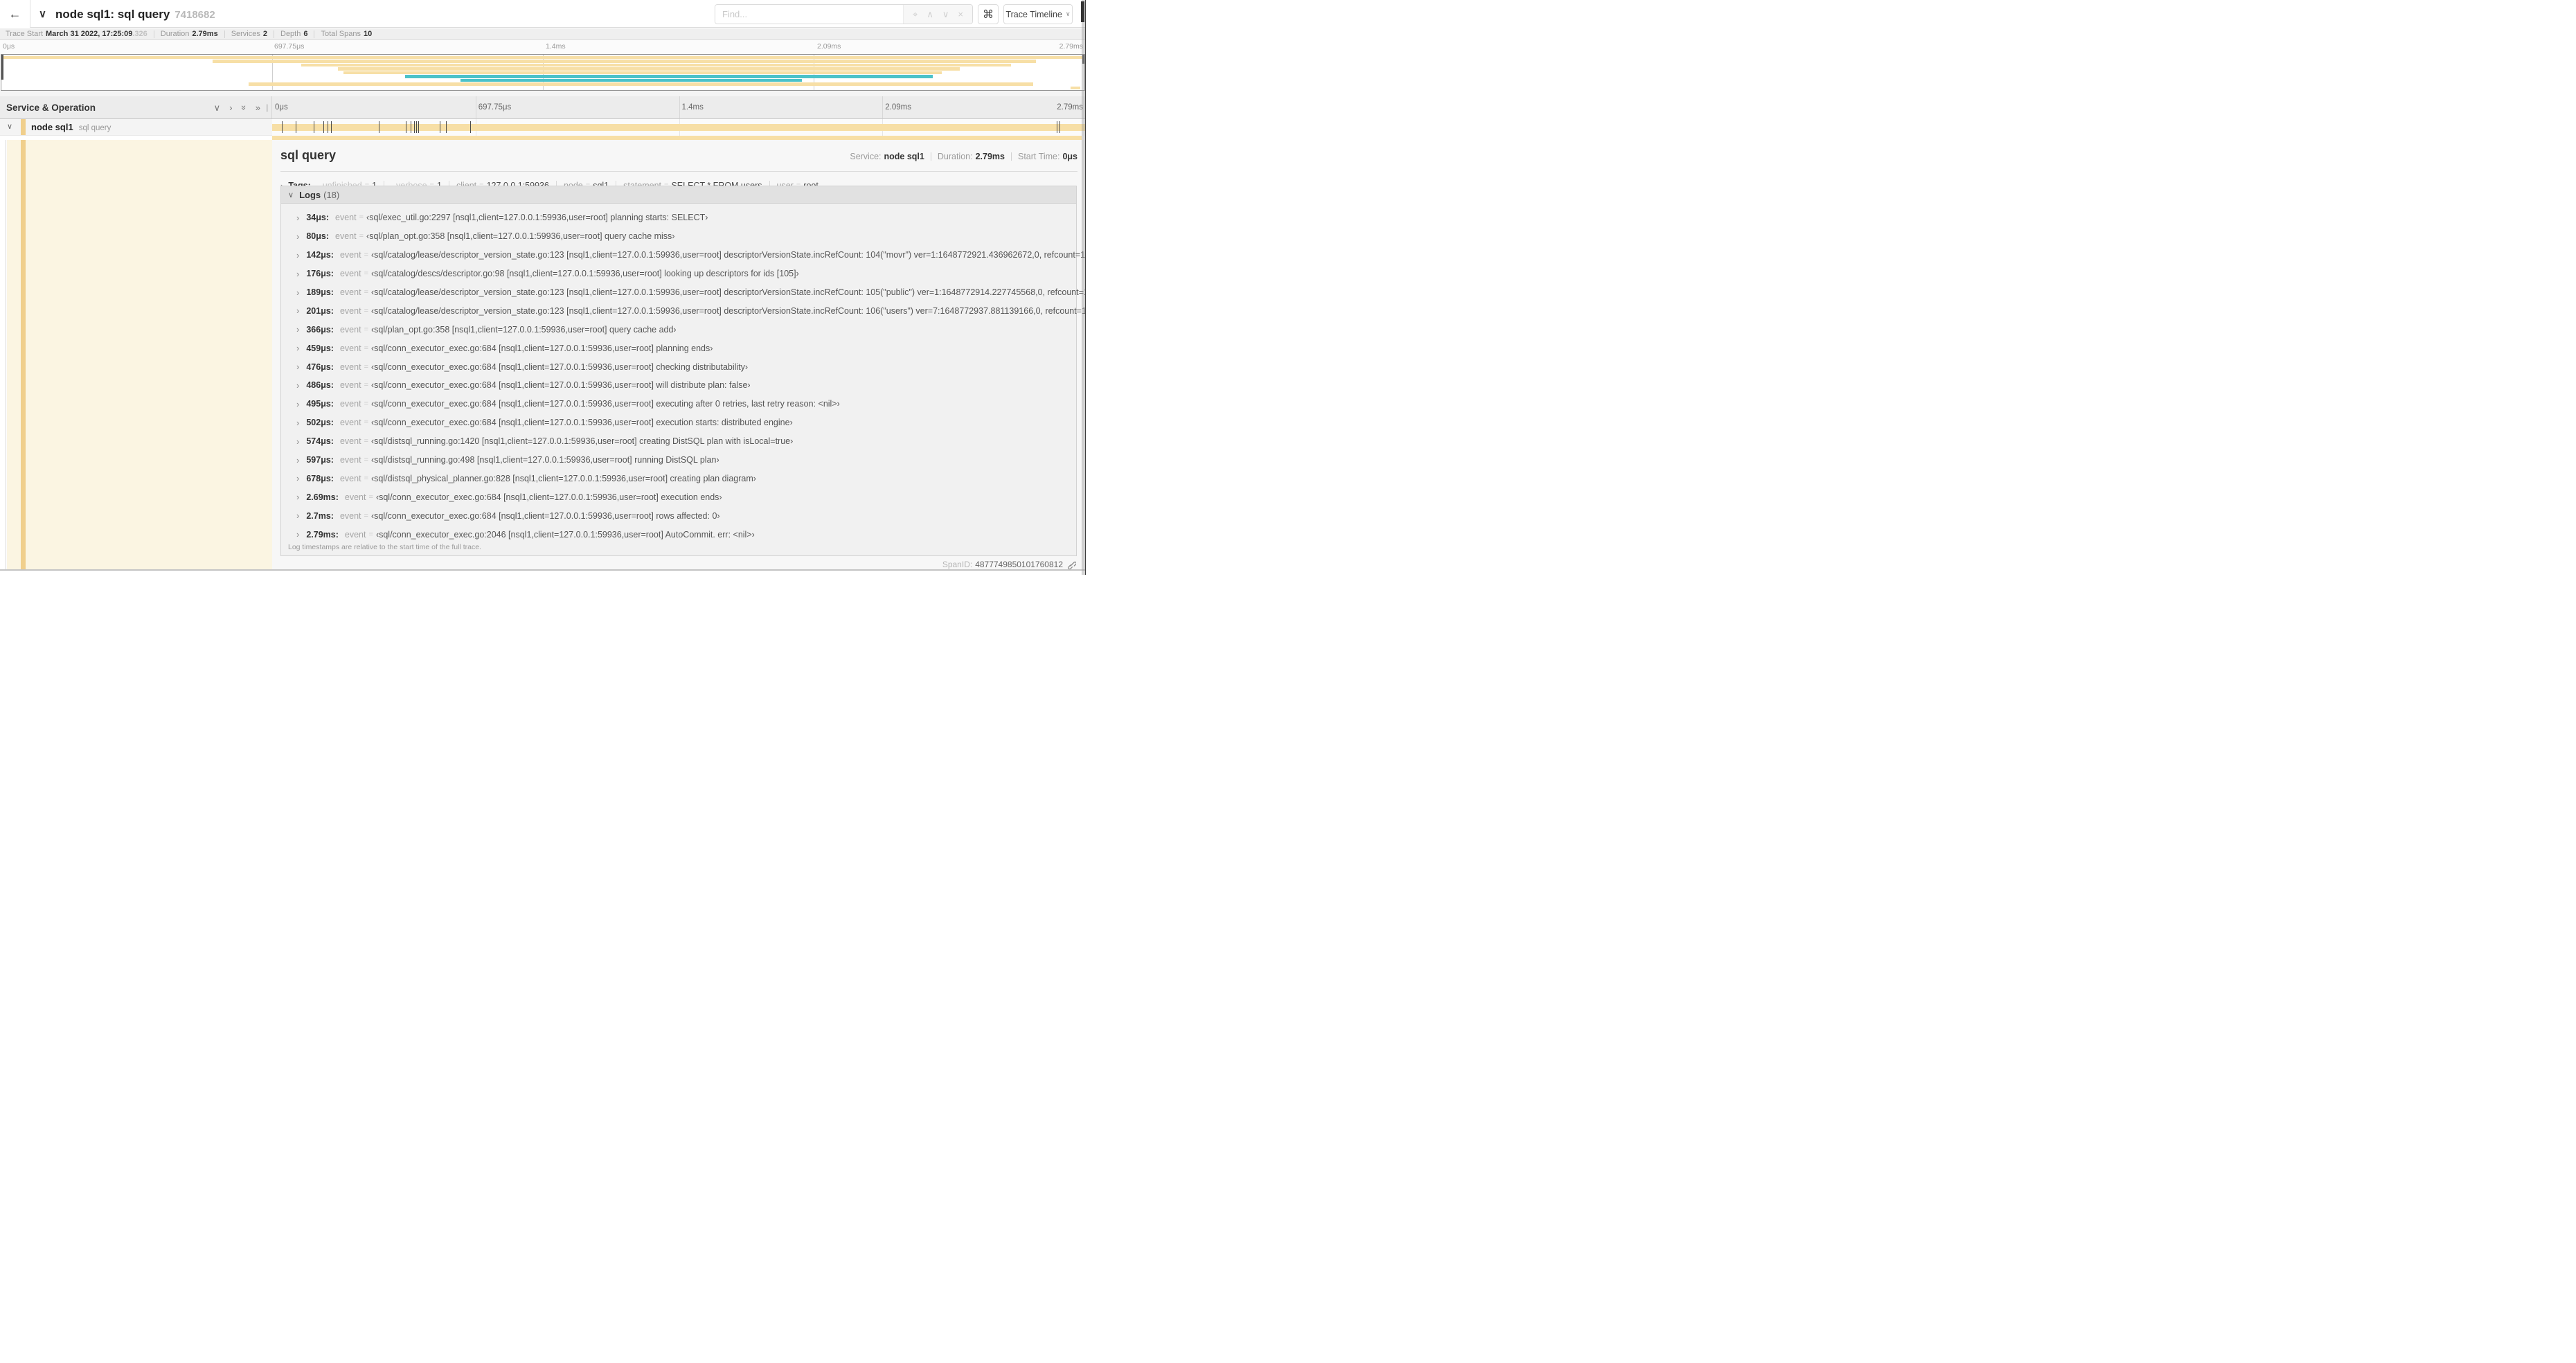 This screenshot has height=1363, width=2576. What do you see at coordinates (9, 127) in the screenshot?
I see `span-collapse-caret-icon: ∨` at bounding box center [9, 127].